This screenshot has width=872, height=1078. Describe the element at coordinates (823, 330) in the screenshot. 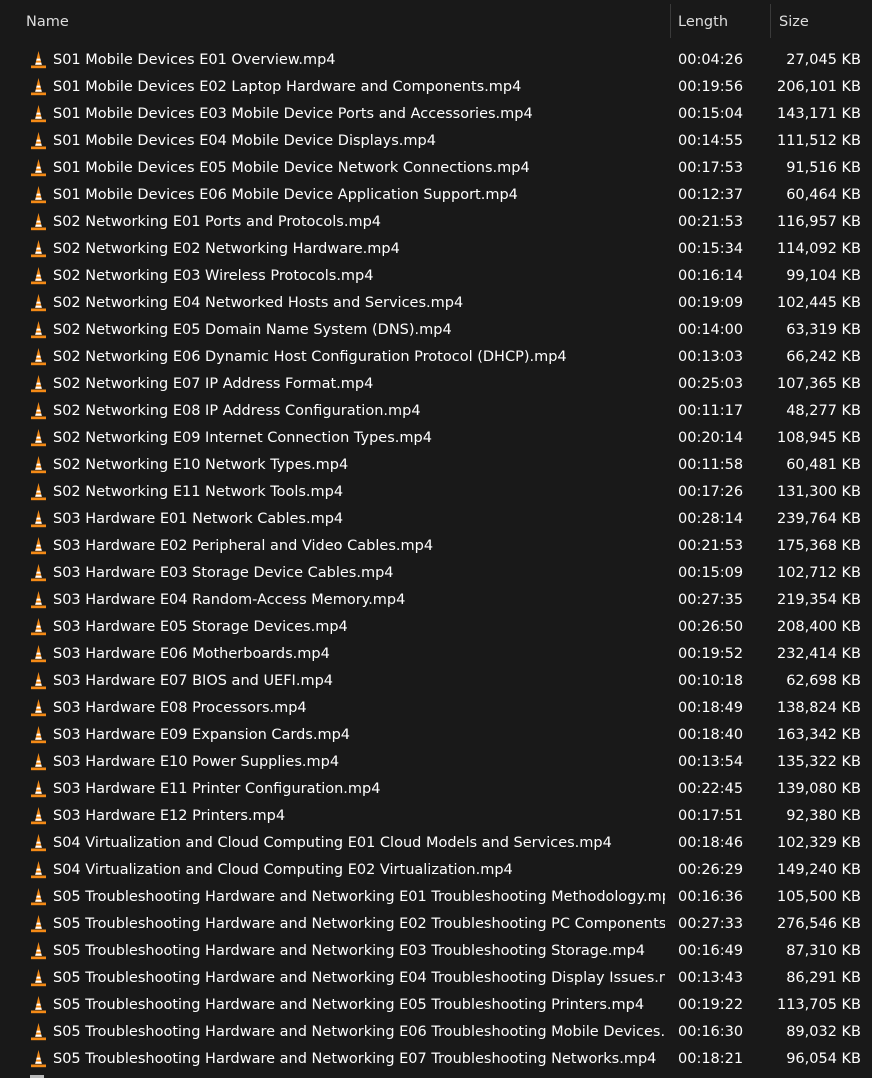

I see `file-size: 63,319 KB` at that location.